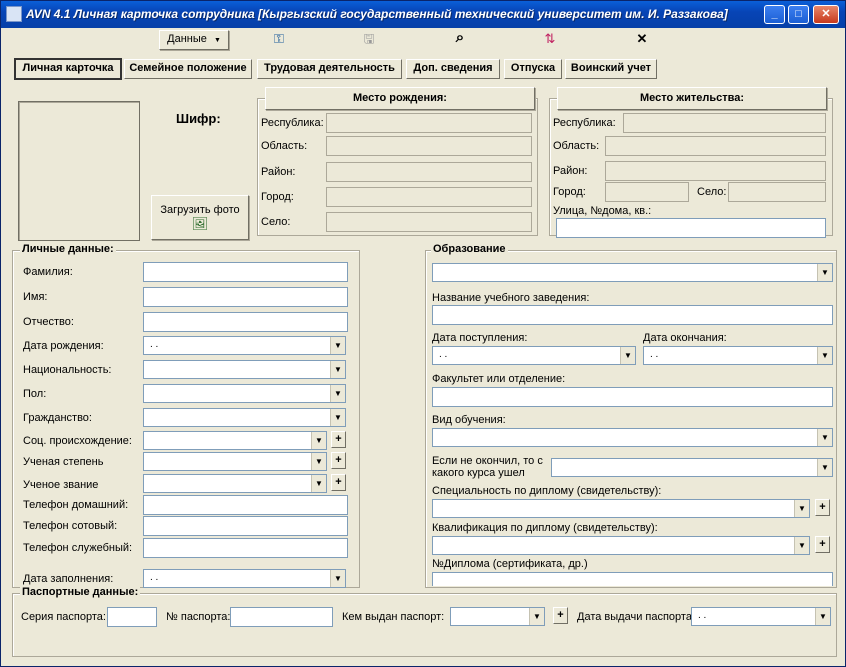 The image size is (846, 667). I want to click on study-form-select: ▼, so click(632, 437).